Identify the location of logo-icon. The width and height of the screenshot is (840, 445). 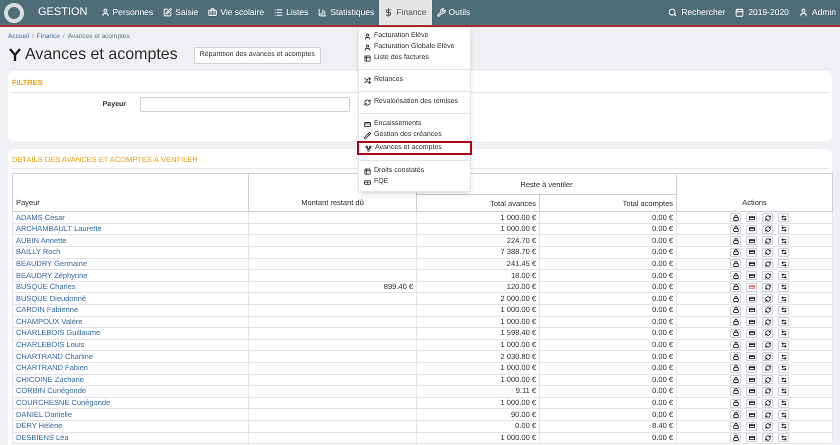
(14, 12).